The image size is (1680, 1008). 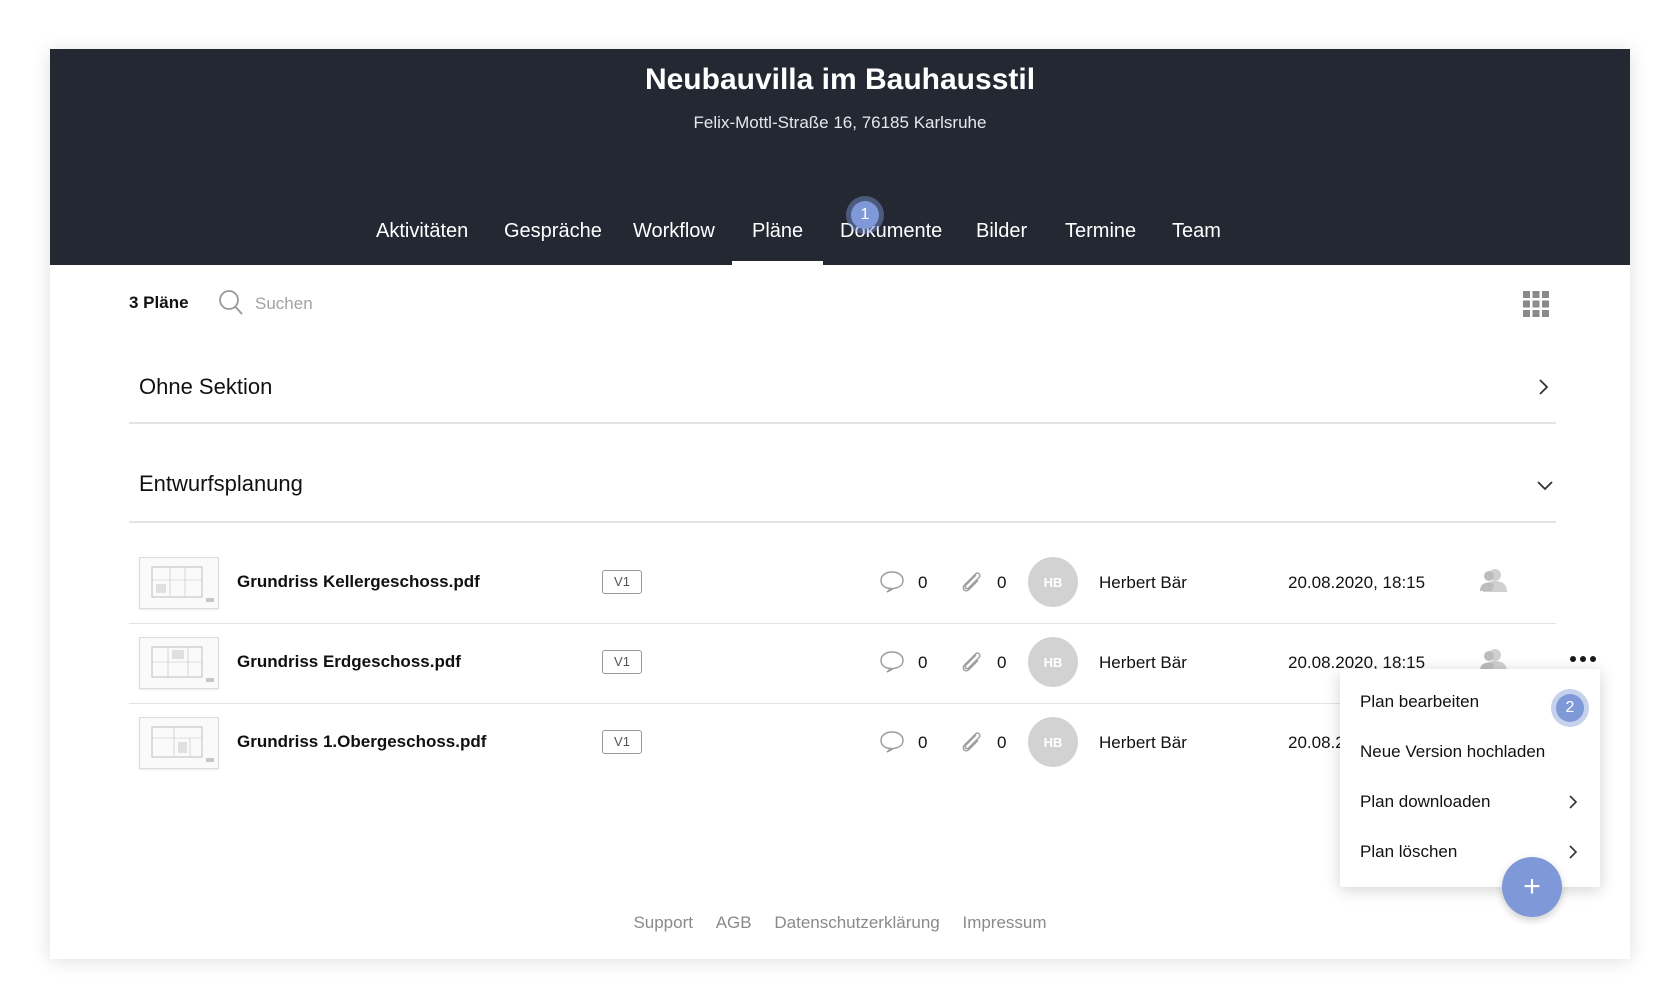 I want to click on menu-item-label: Plan downloaden, so click(x=1425, y=801).